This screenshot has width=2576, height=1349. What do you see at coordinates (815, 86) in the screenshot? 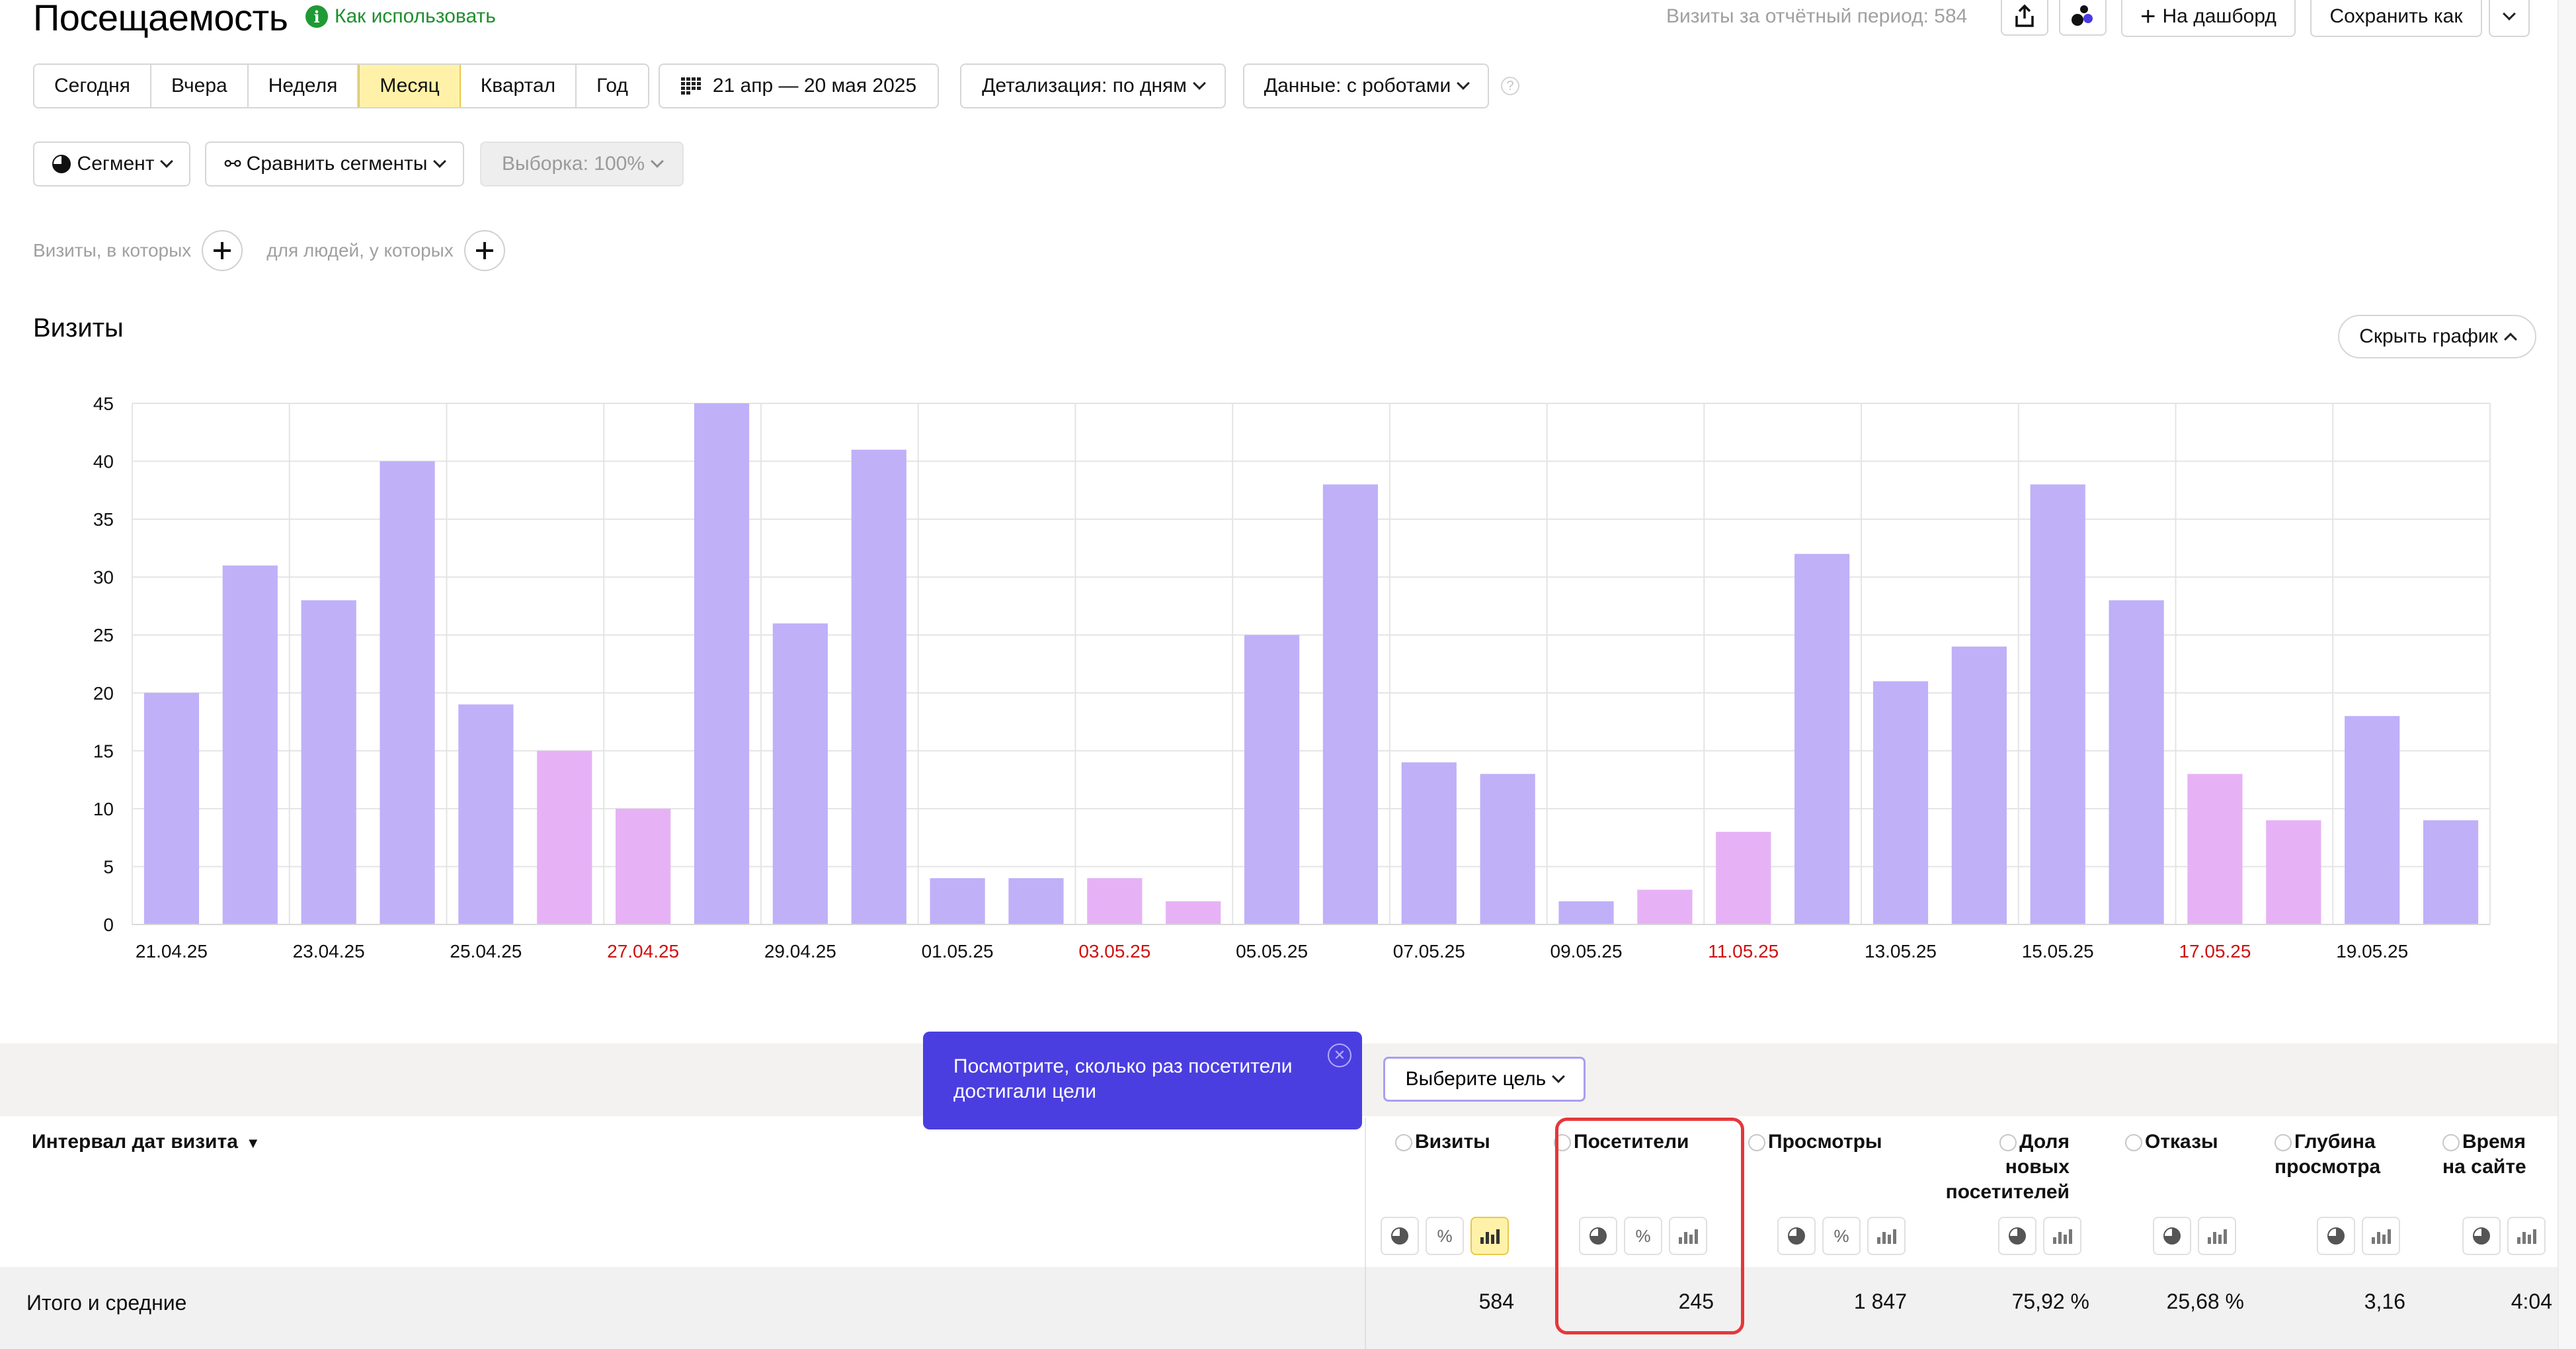
I see `date-range-label: 21 апр — 20 мая 2025` at bounding box center [815, 86].